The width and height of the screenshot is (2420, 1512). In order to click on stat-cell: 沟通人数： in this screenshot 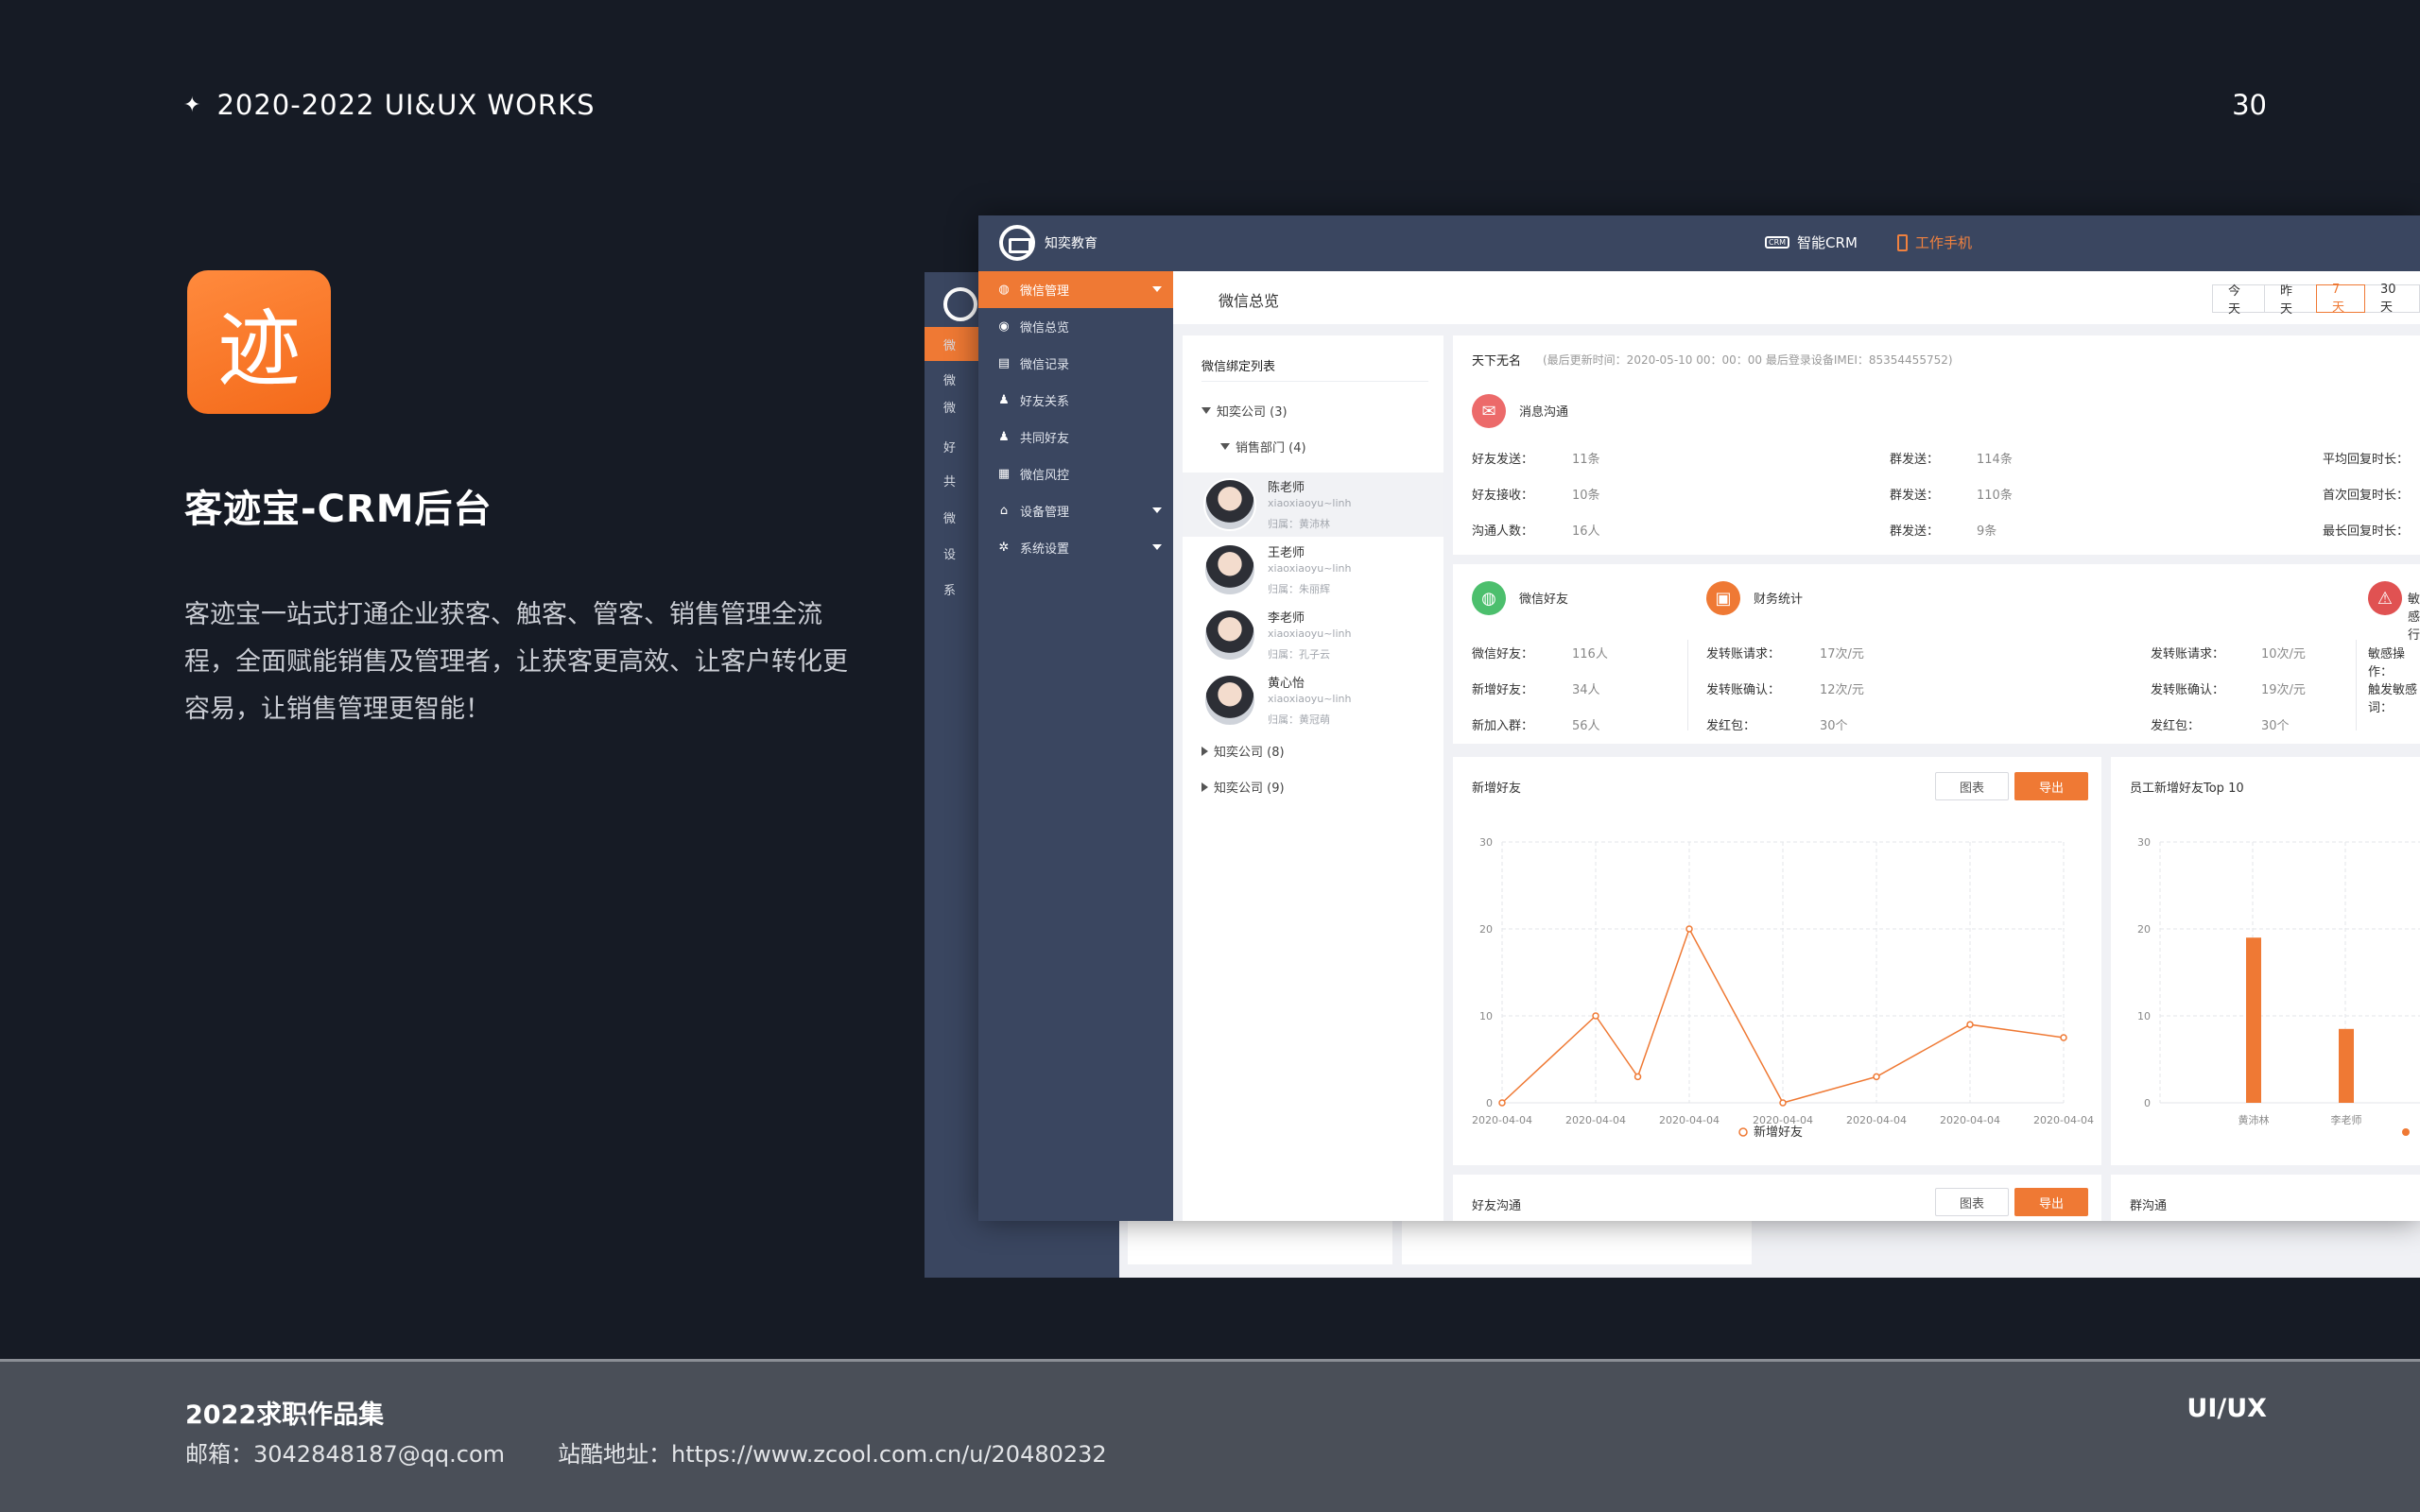, I will do `click(1503, 531)`.